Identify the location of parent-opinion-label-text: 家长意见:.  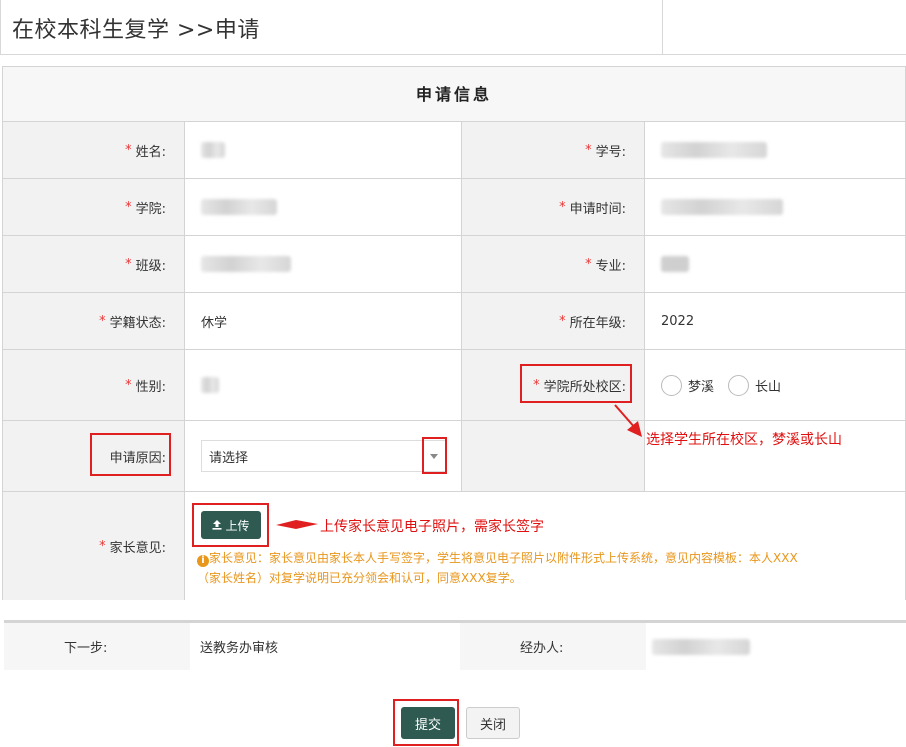
(137, 548).